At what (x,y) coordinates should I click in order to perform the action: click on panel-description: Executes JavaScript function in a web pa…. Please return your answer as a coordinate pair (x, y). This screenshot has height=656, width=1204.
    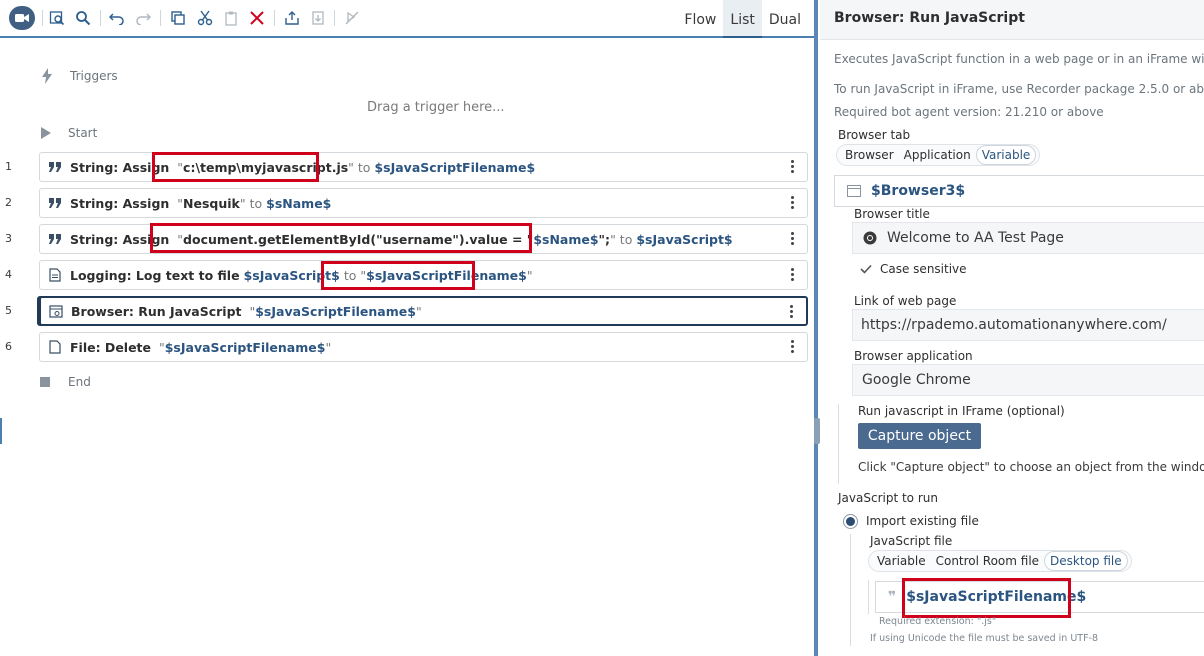
    Looking at the image, I should click on (1019, 59).